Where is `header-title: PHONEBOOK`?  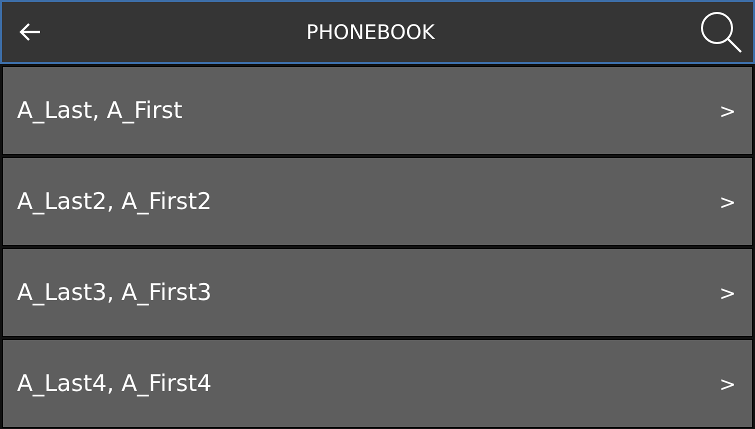 header-title: PHONEBOOK is located at coordinates (370, 32).